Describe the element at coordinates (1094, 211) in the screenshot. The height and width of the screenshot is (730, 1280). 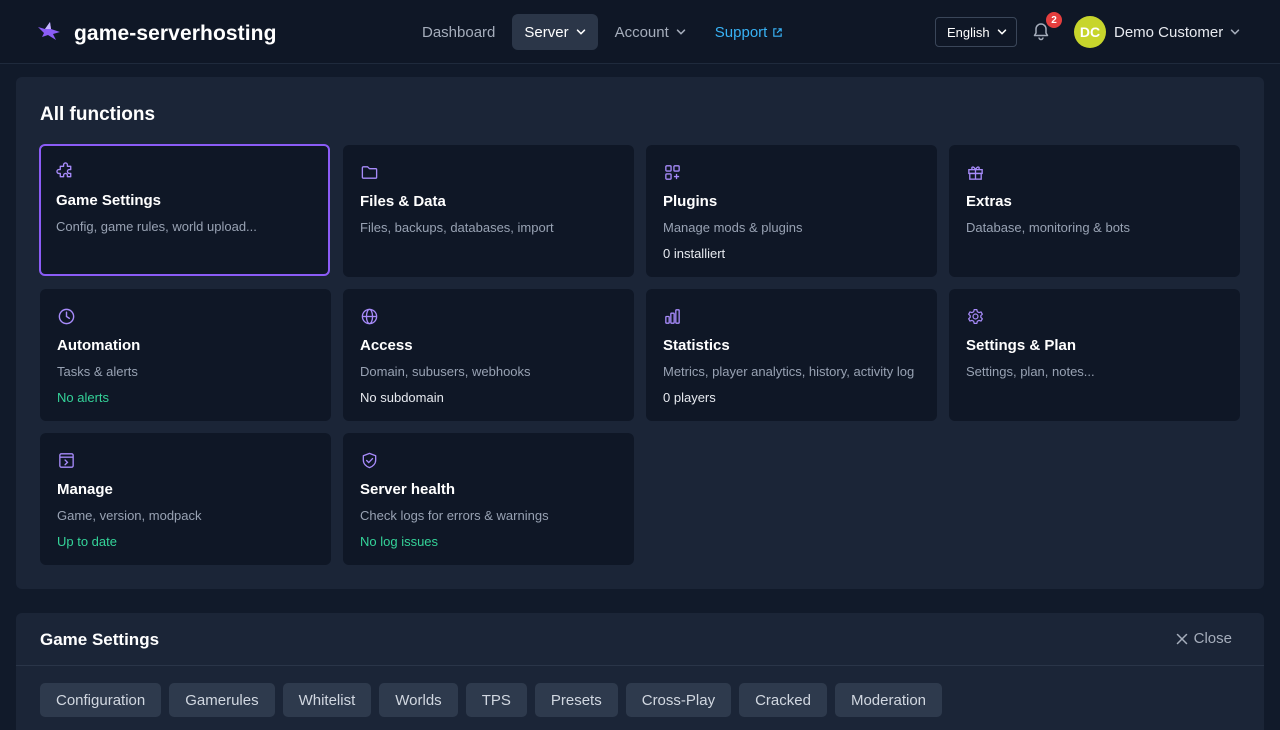
I see `function-card-extras: Extras Database, monitoring & bots` at that location.